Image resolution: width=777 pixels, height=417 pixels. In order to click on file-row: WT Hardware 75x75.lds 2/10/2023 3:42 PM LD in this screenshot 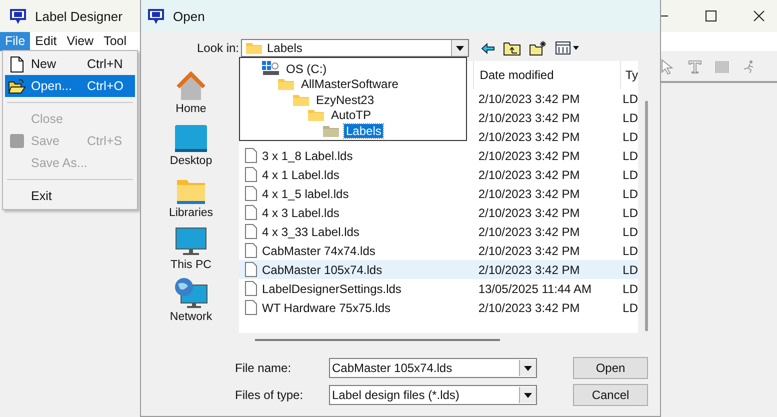, I will do `click(438, 307)`.